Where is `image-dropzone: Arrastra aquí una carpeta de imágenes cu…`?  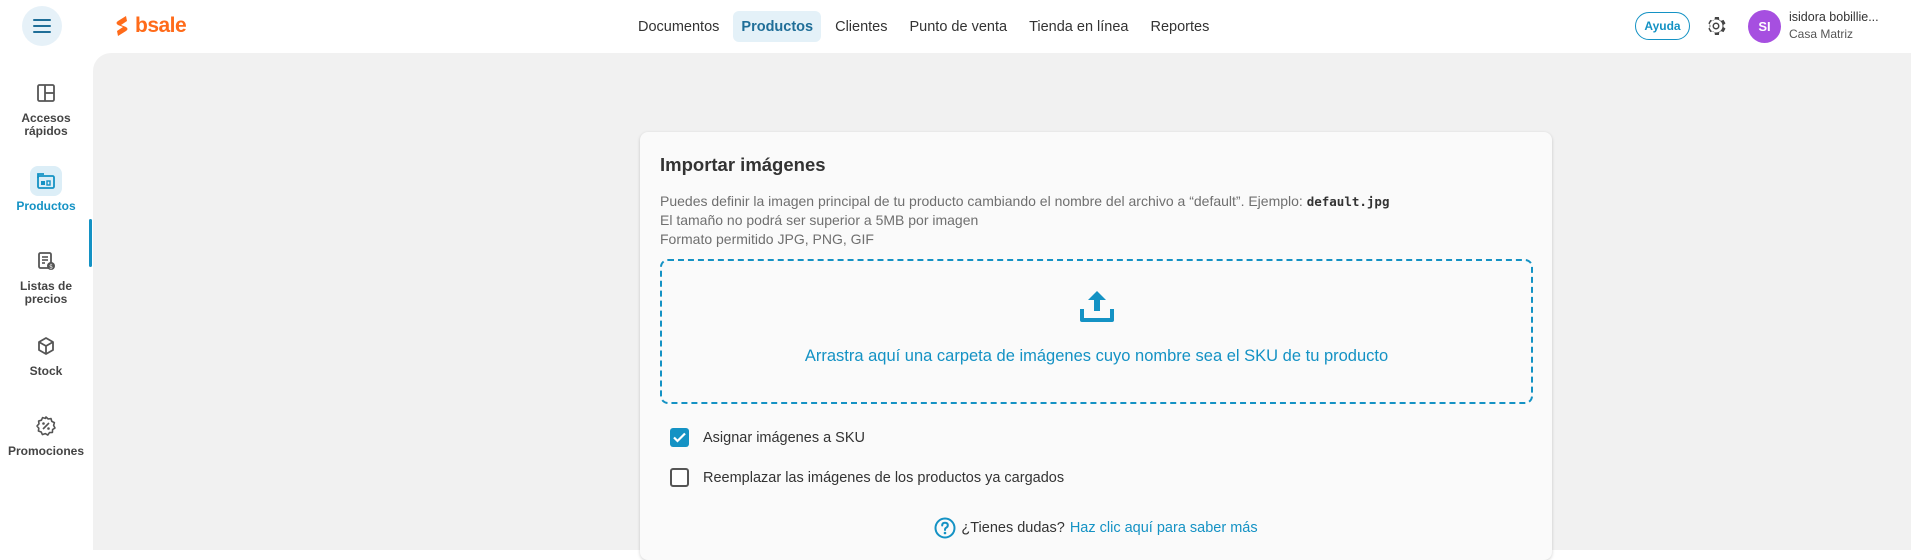
image-dropzone: Arrastra aquí una carpeta de imágenes cu… is located at coordinates (1096, 331).